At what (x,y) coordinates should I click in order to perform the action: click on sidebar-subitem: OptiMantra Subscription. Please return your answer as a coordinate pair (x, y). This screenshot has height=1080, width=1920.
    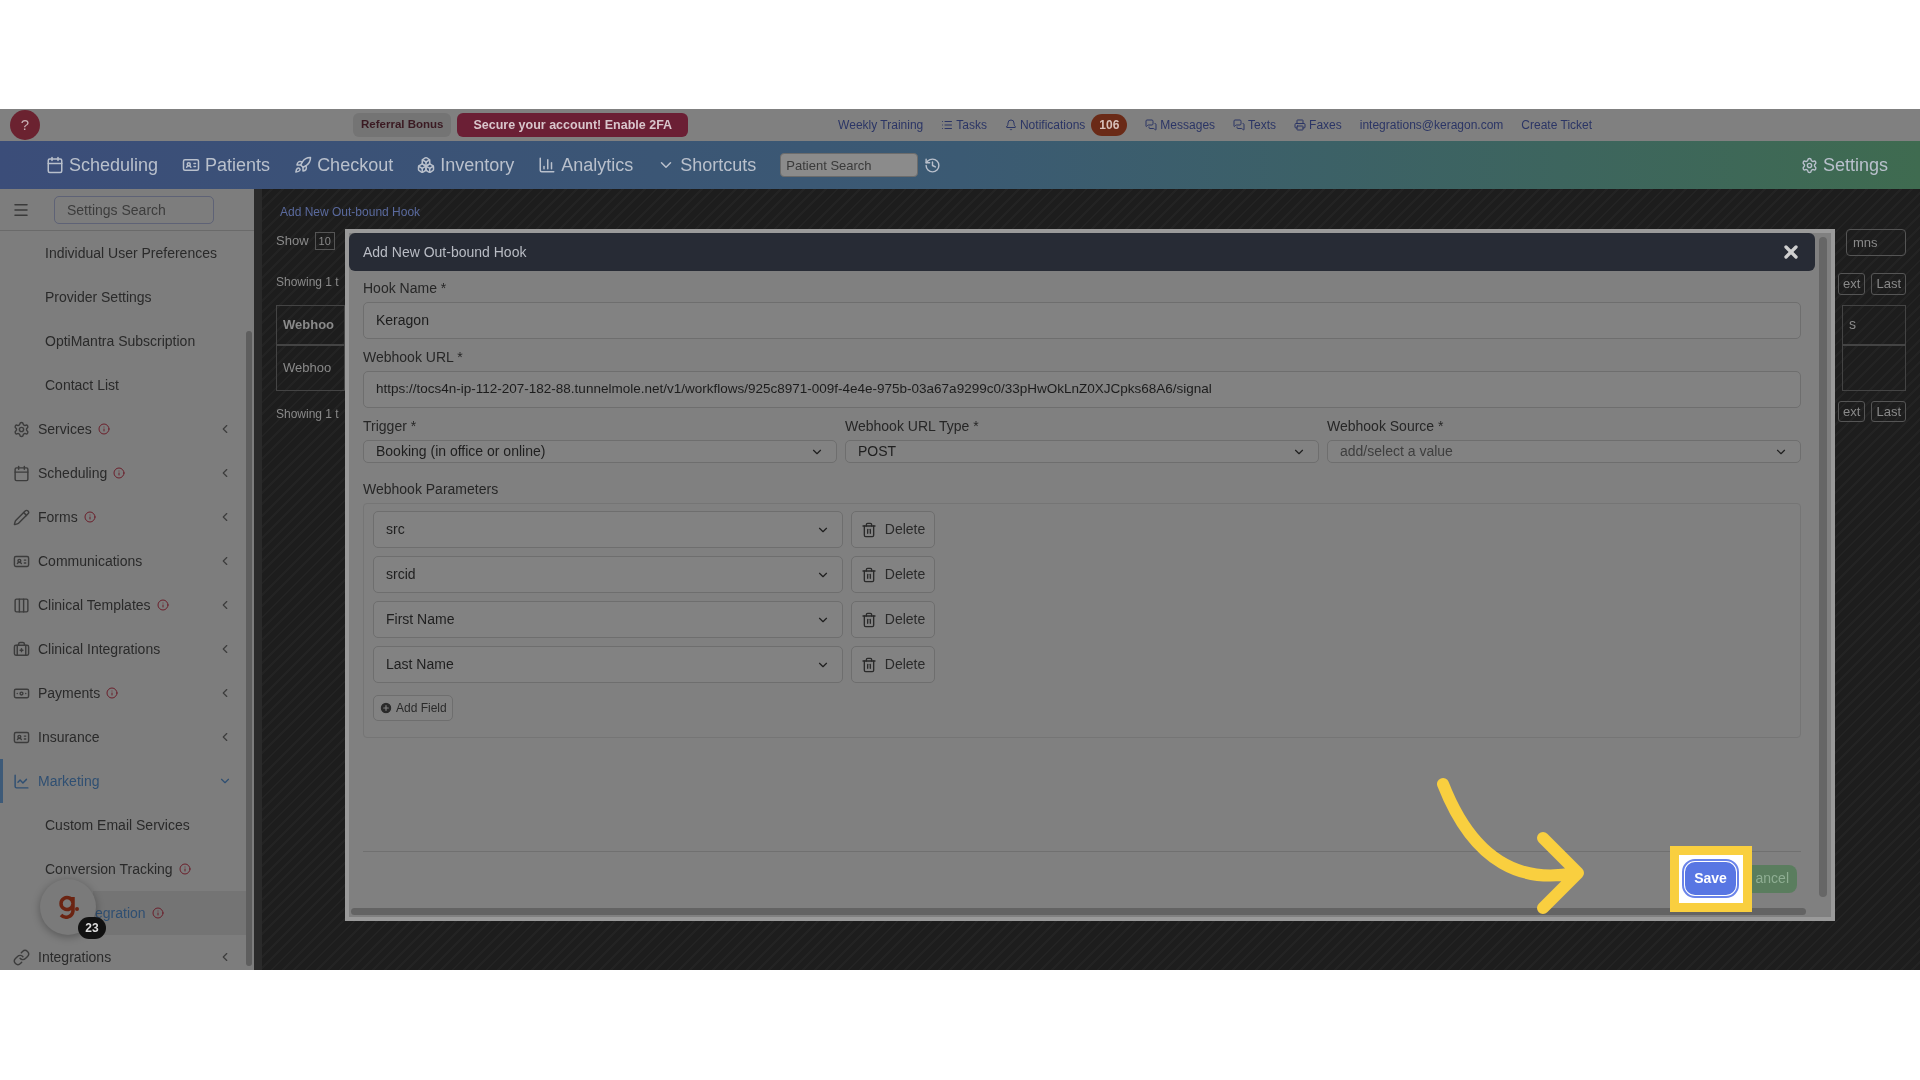
    Looking at the image, I should click on (123, 341).